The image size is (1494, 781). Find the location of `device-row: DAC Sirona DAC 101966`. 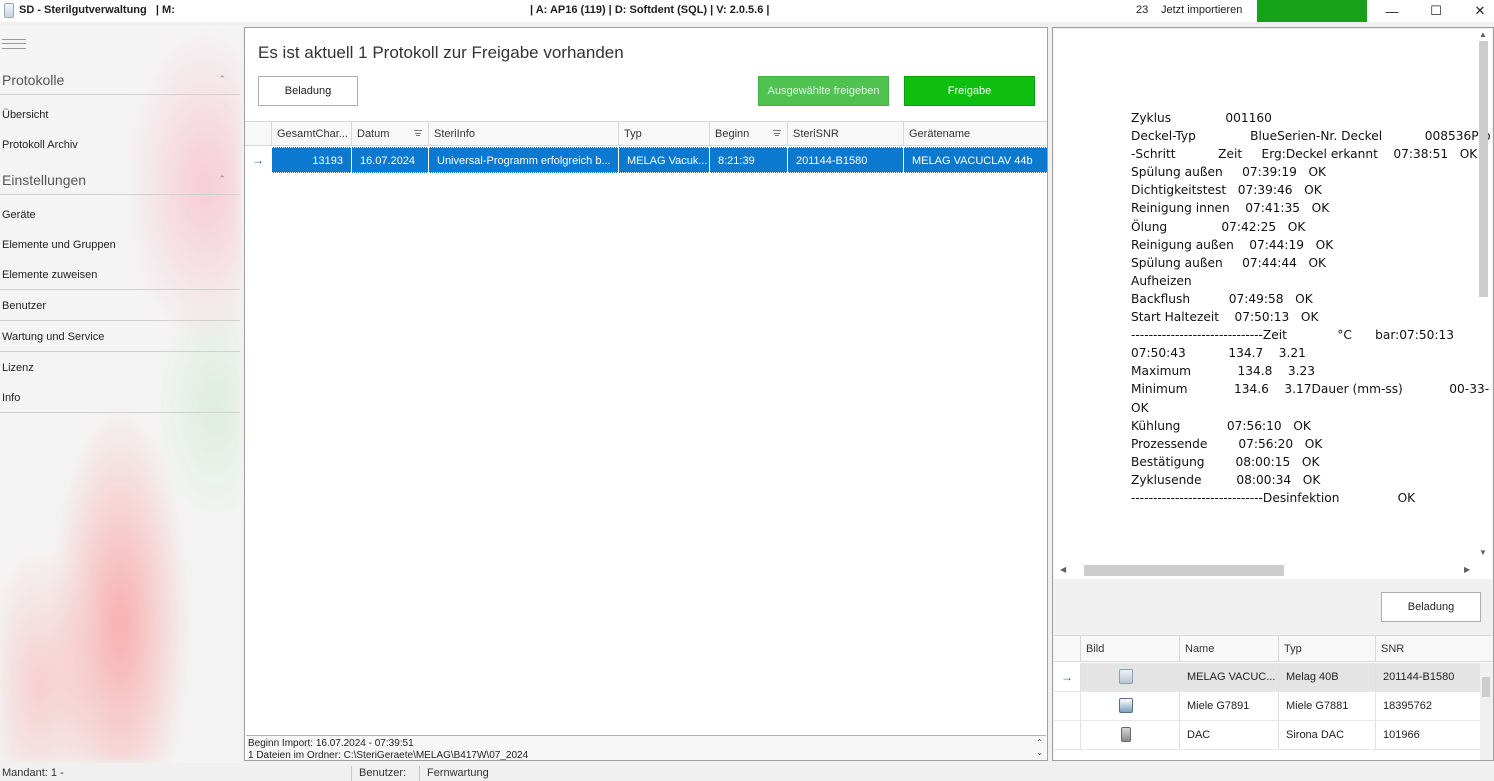

device-row: DAC Sirona DAC 101966 is located at coordinates (1267, 735).